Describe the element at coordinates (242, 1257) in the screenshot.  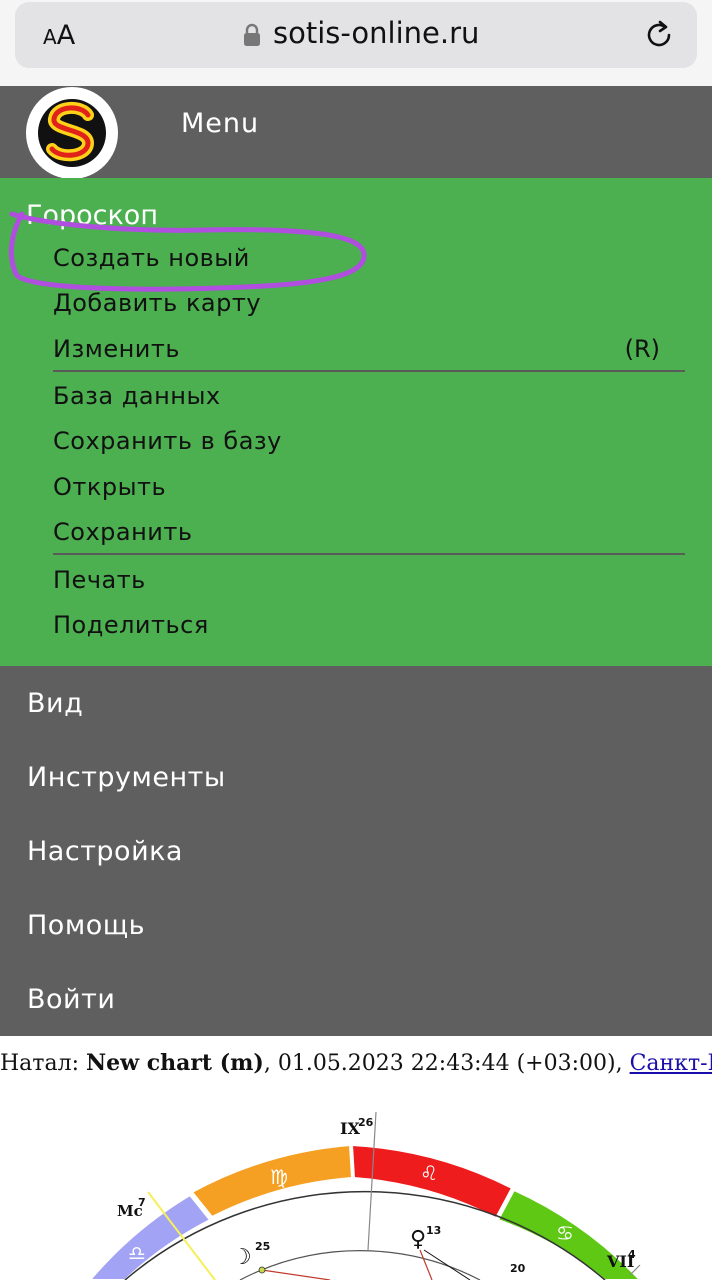
I see `moon-icon: ☽` at that location.